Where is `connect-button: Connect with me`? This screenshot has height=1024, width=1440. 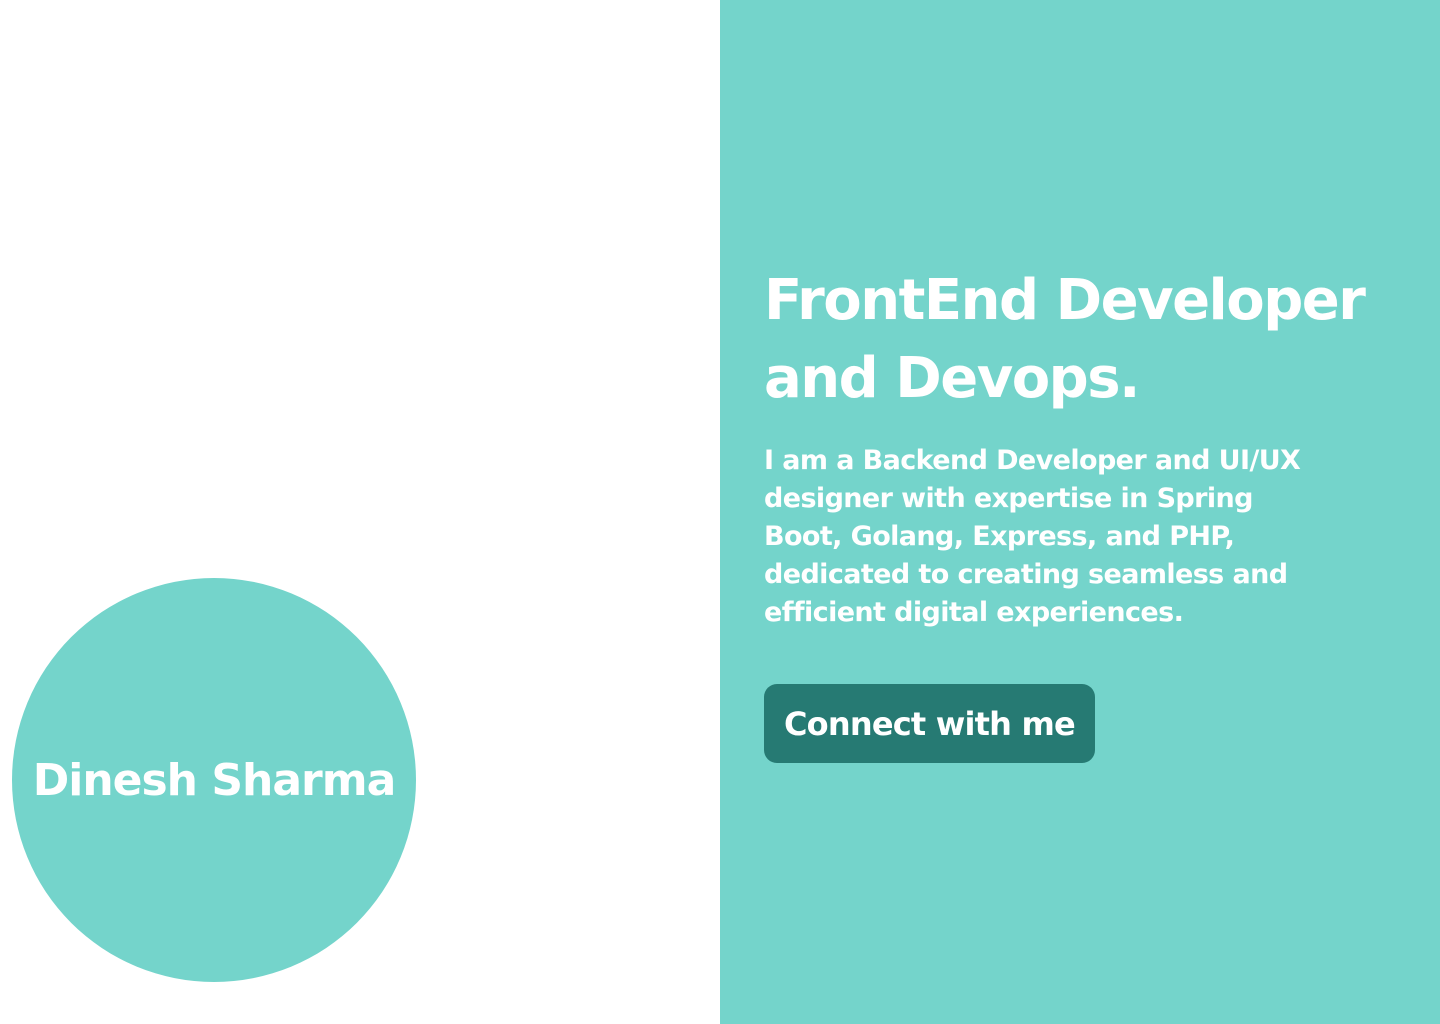
connect-button: Connect with me is located at coordinates (929, 723).